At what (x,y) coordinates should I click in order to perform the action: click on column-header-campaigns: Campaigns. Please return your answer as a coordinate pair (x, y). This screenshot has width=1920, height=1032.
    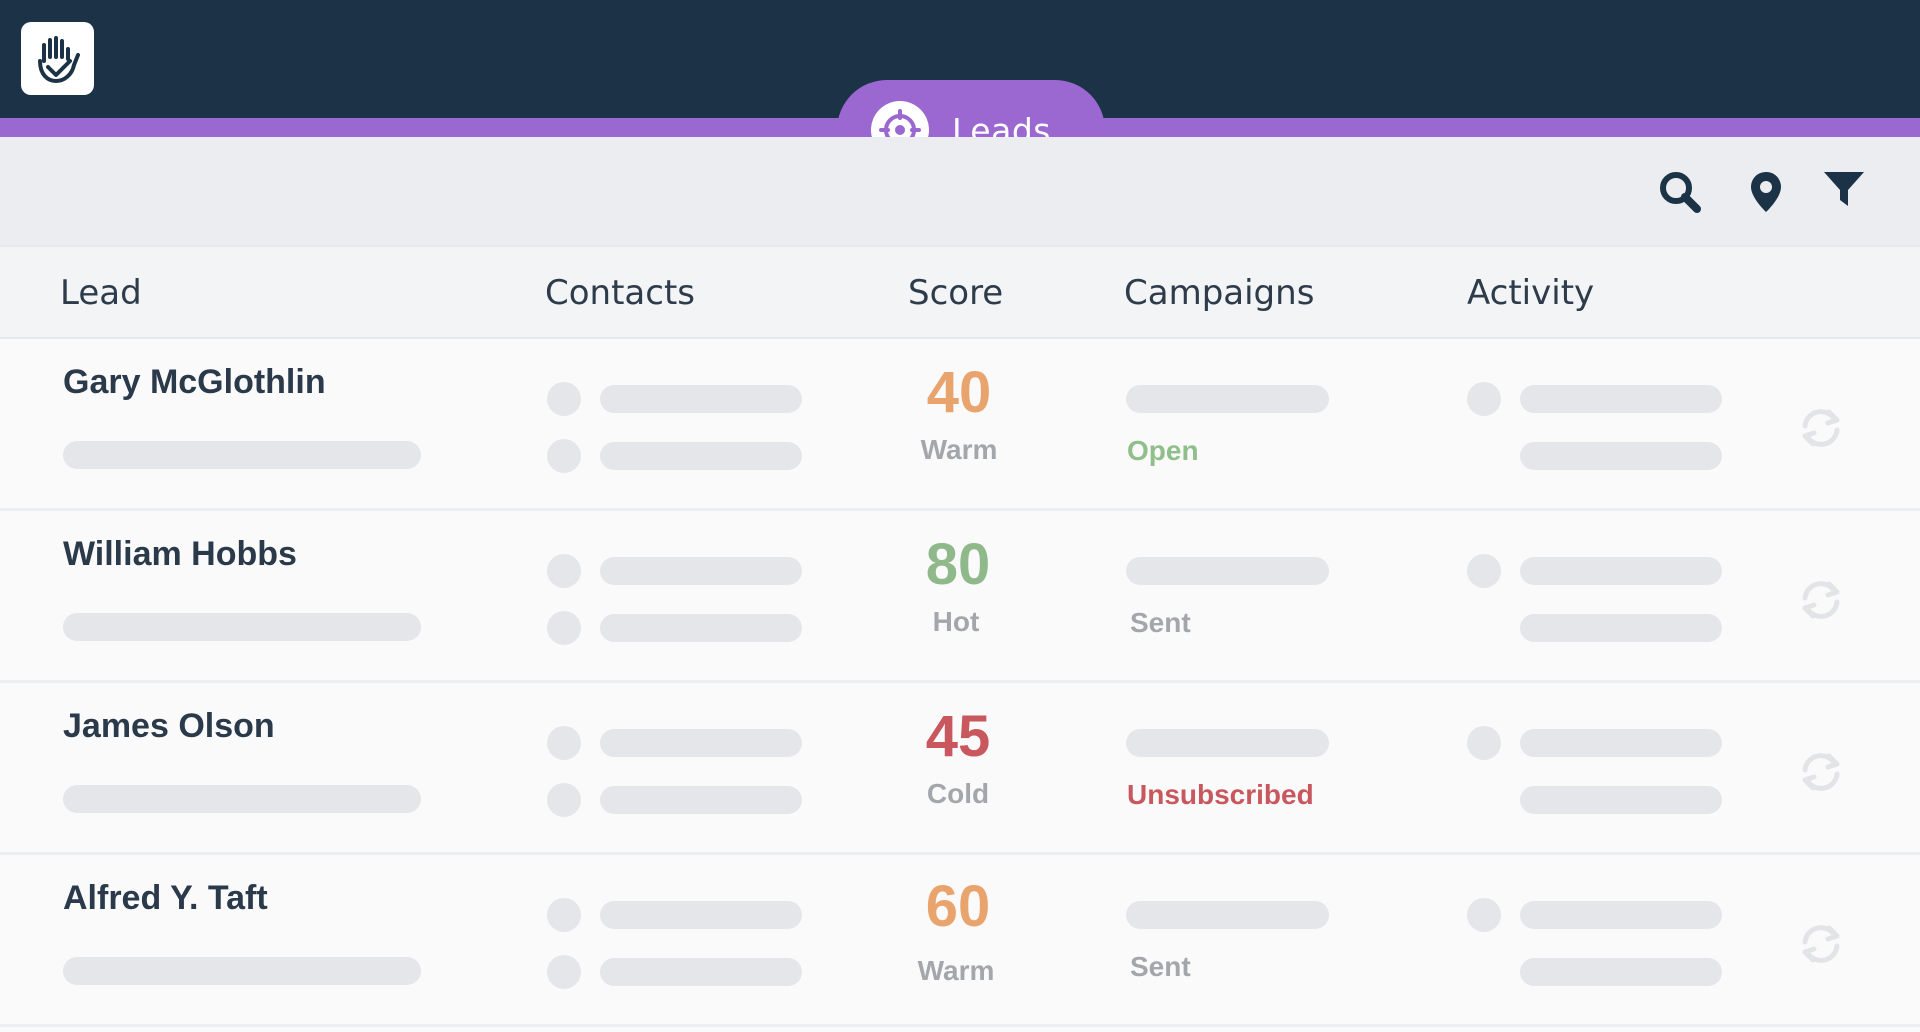
    Looking at the image, I should click on (1219, 293).